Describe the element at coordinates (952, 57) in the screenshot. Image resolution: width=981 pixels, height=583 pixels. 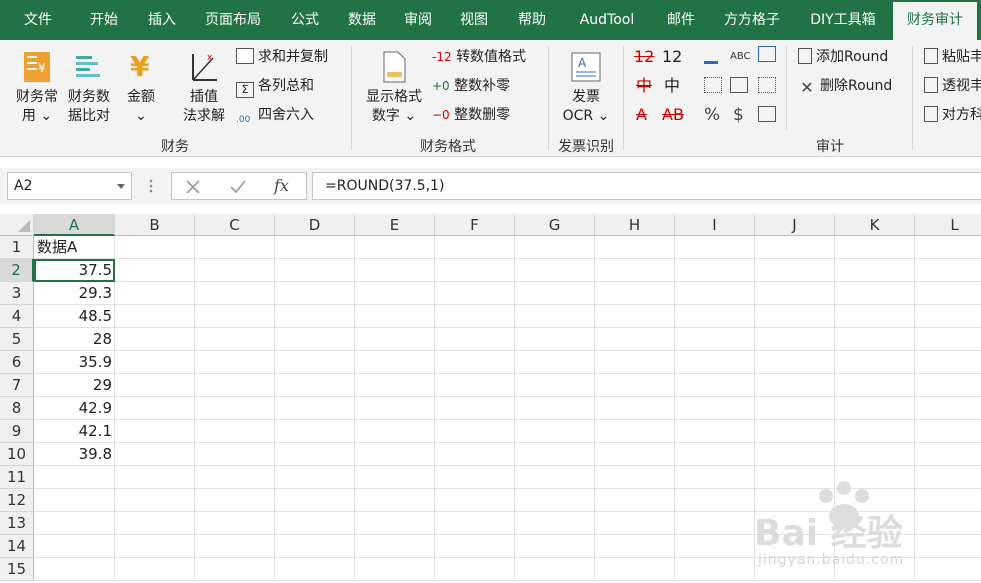
I see `paste-table-button: 粘贴丰` at that location.